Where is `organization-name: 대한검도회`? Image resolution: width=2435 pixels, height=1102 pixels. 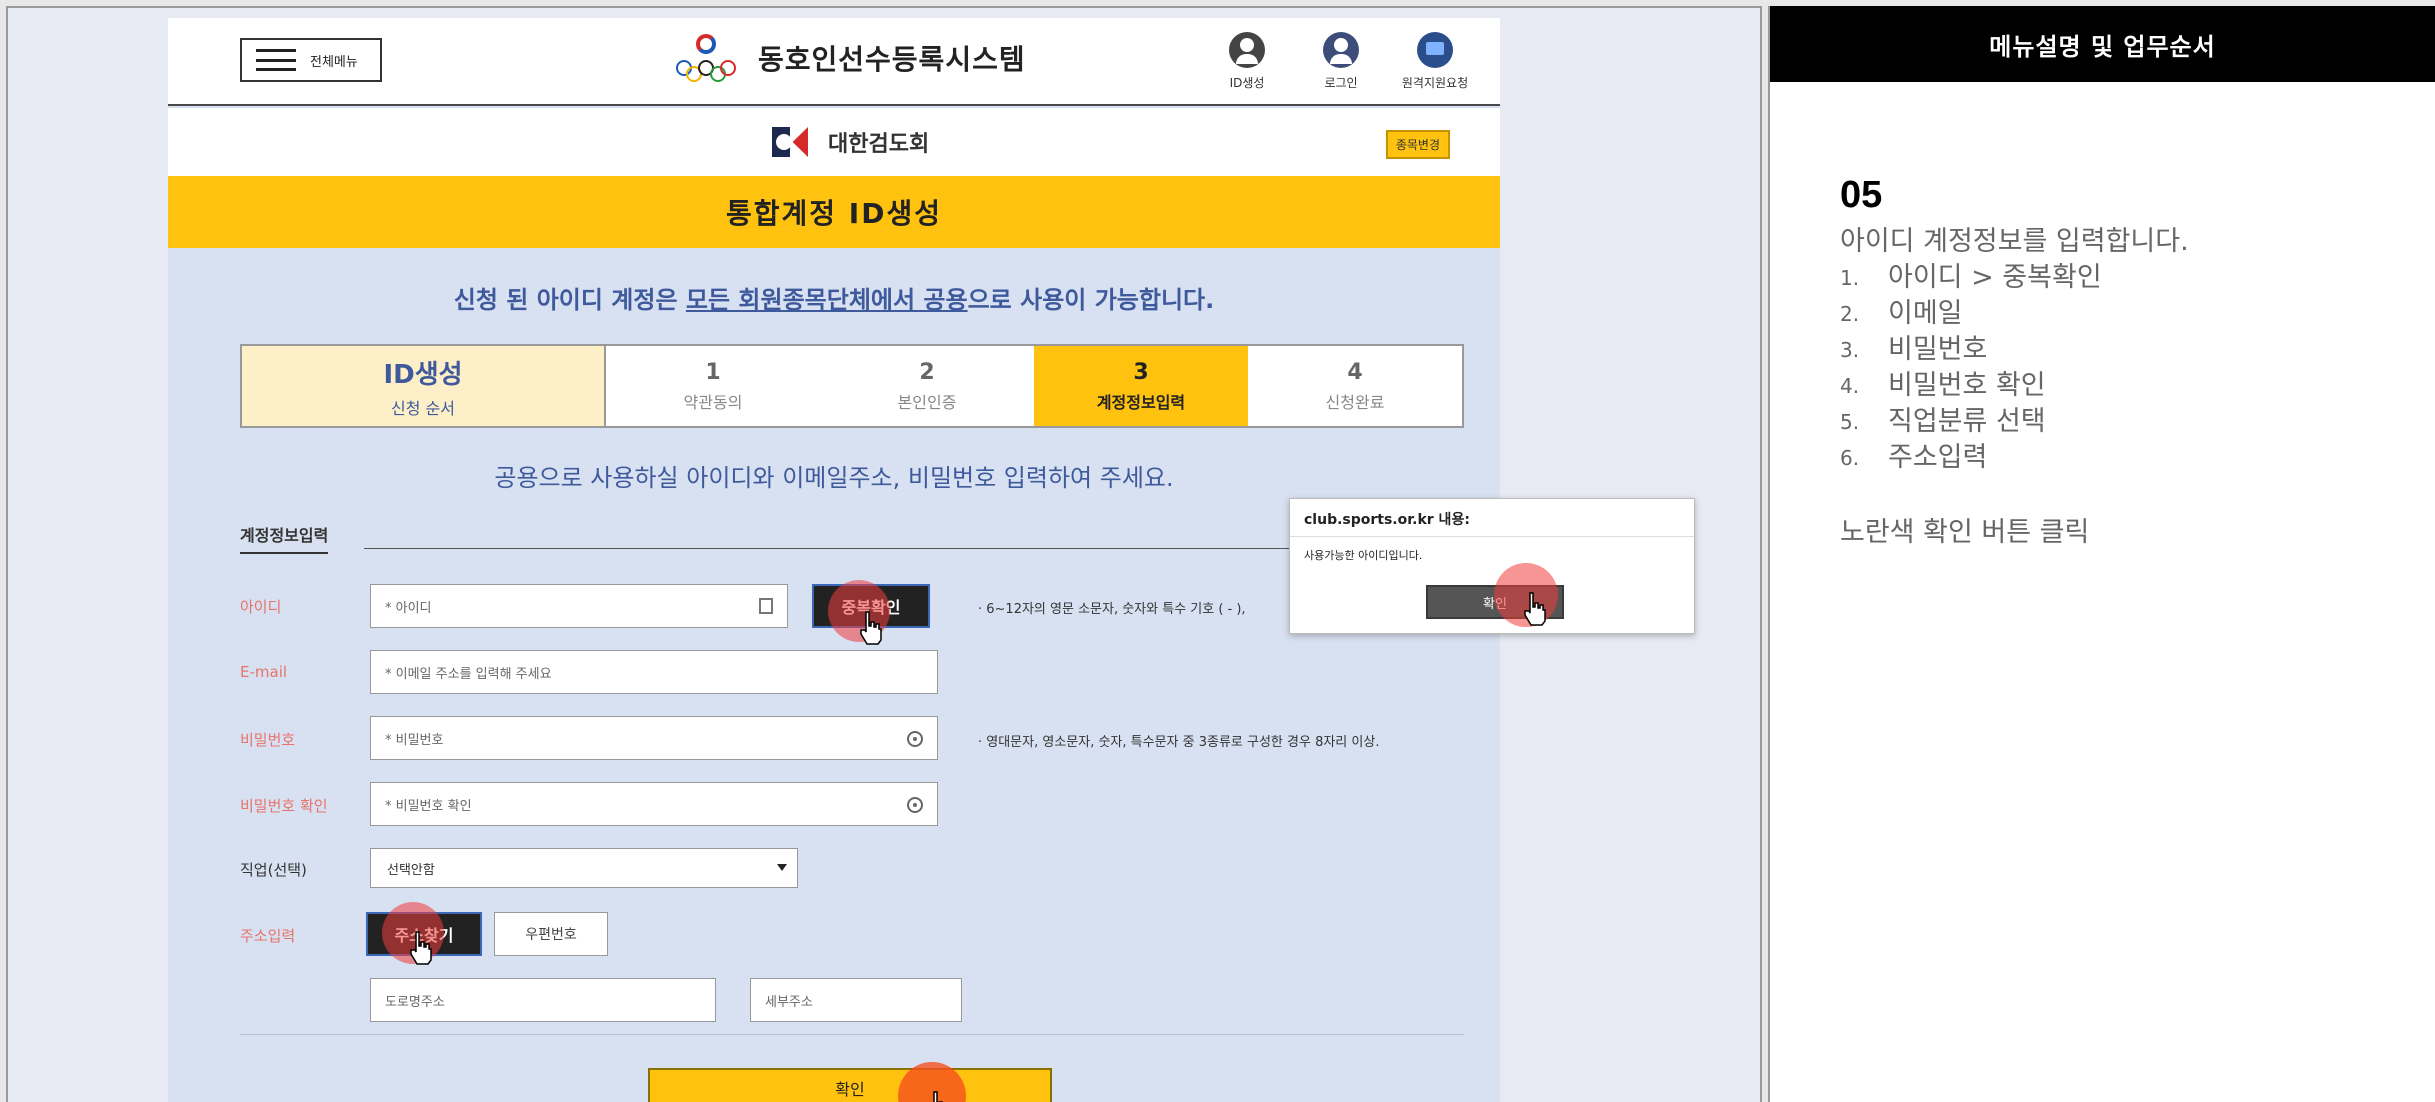
organization-name: 대한검도회 is located at coordinates (879, 144).